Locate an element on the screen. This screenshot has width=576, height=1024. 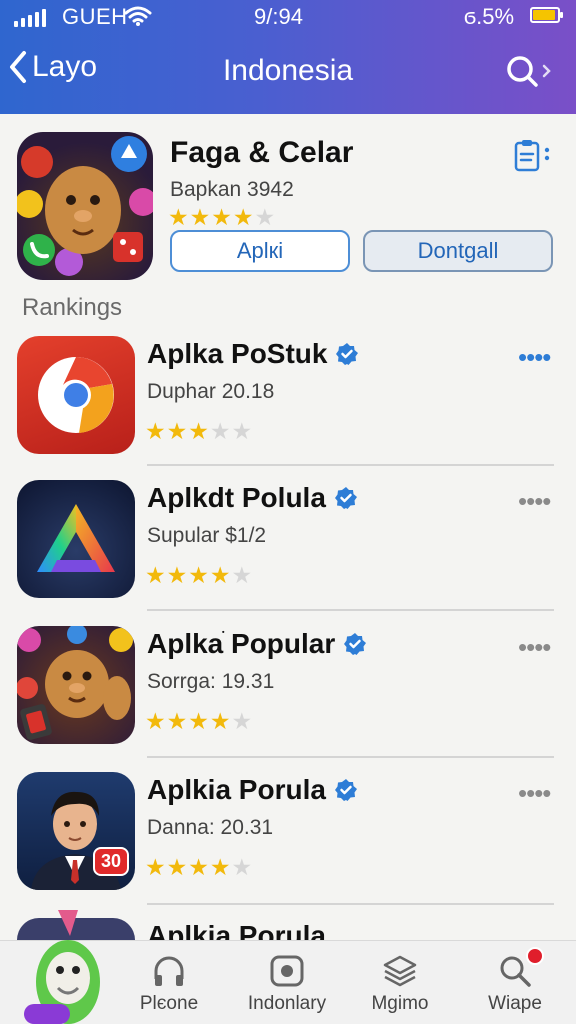
app-title-text: Aplkdt Polula is located at coordinates (236, 497).